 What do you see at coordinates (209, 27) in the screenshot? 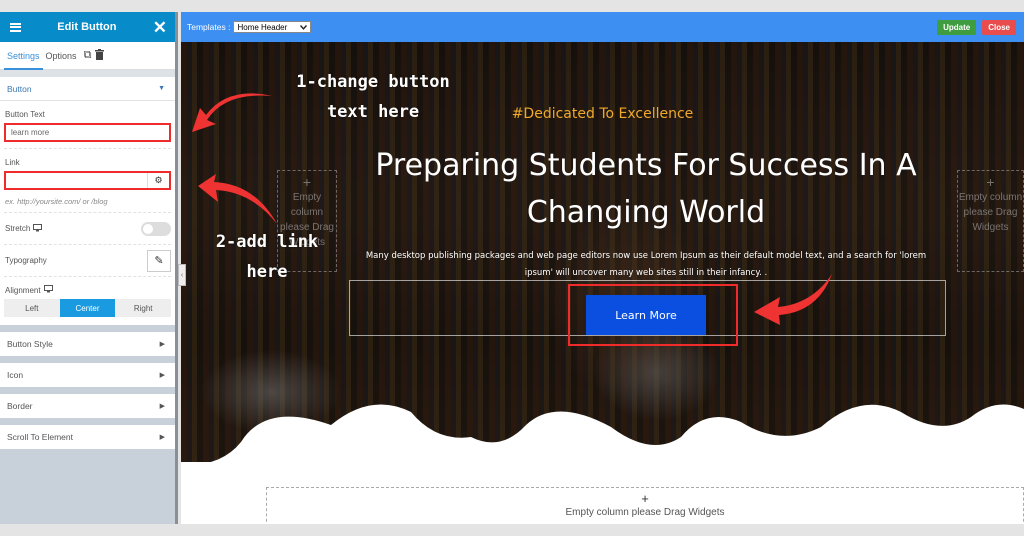
I see `templates-label: Templates :` at bounding box center [209, 27].